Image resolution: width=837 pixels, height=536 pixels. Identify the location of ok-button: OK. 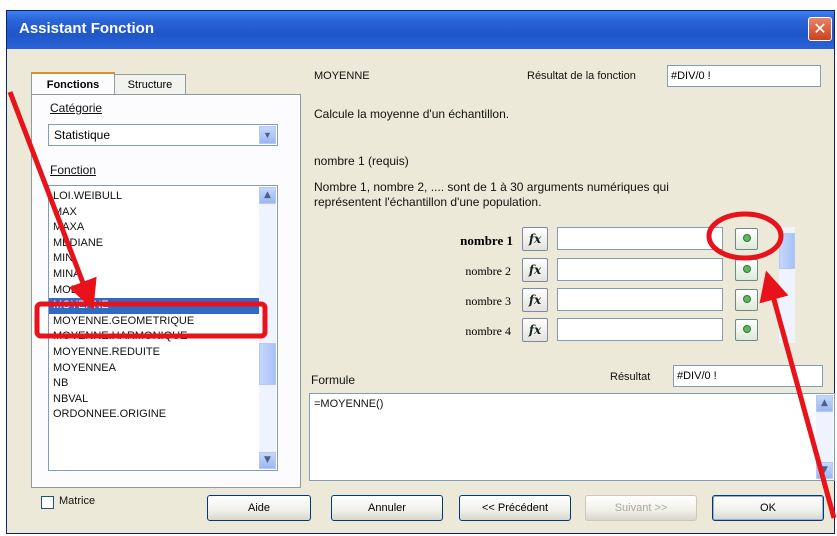
(768, 508).